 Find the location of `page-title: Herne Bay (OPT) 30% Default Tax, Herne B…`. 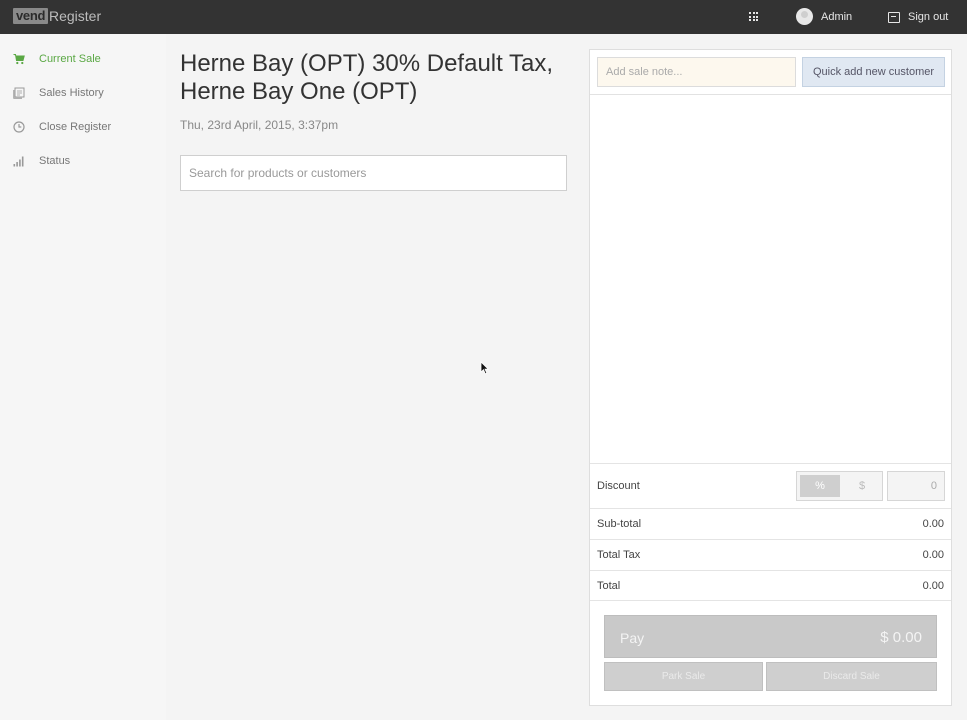

page-title: Herne Bay (OPT) 30% Default Tax, Herne B… is located at coordinates (367, 77).